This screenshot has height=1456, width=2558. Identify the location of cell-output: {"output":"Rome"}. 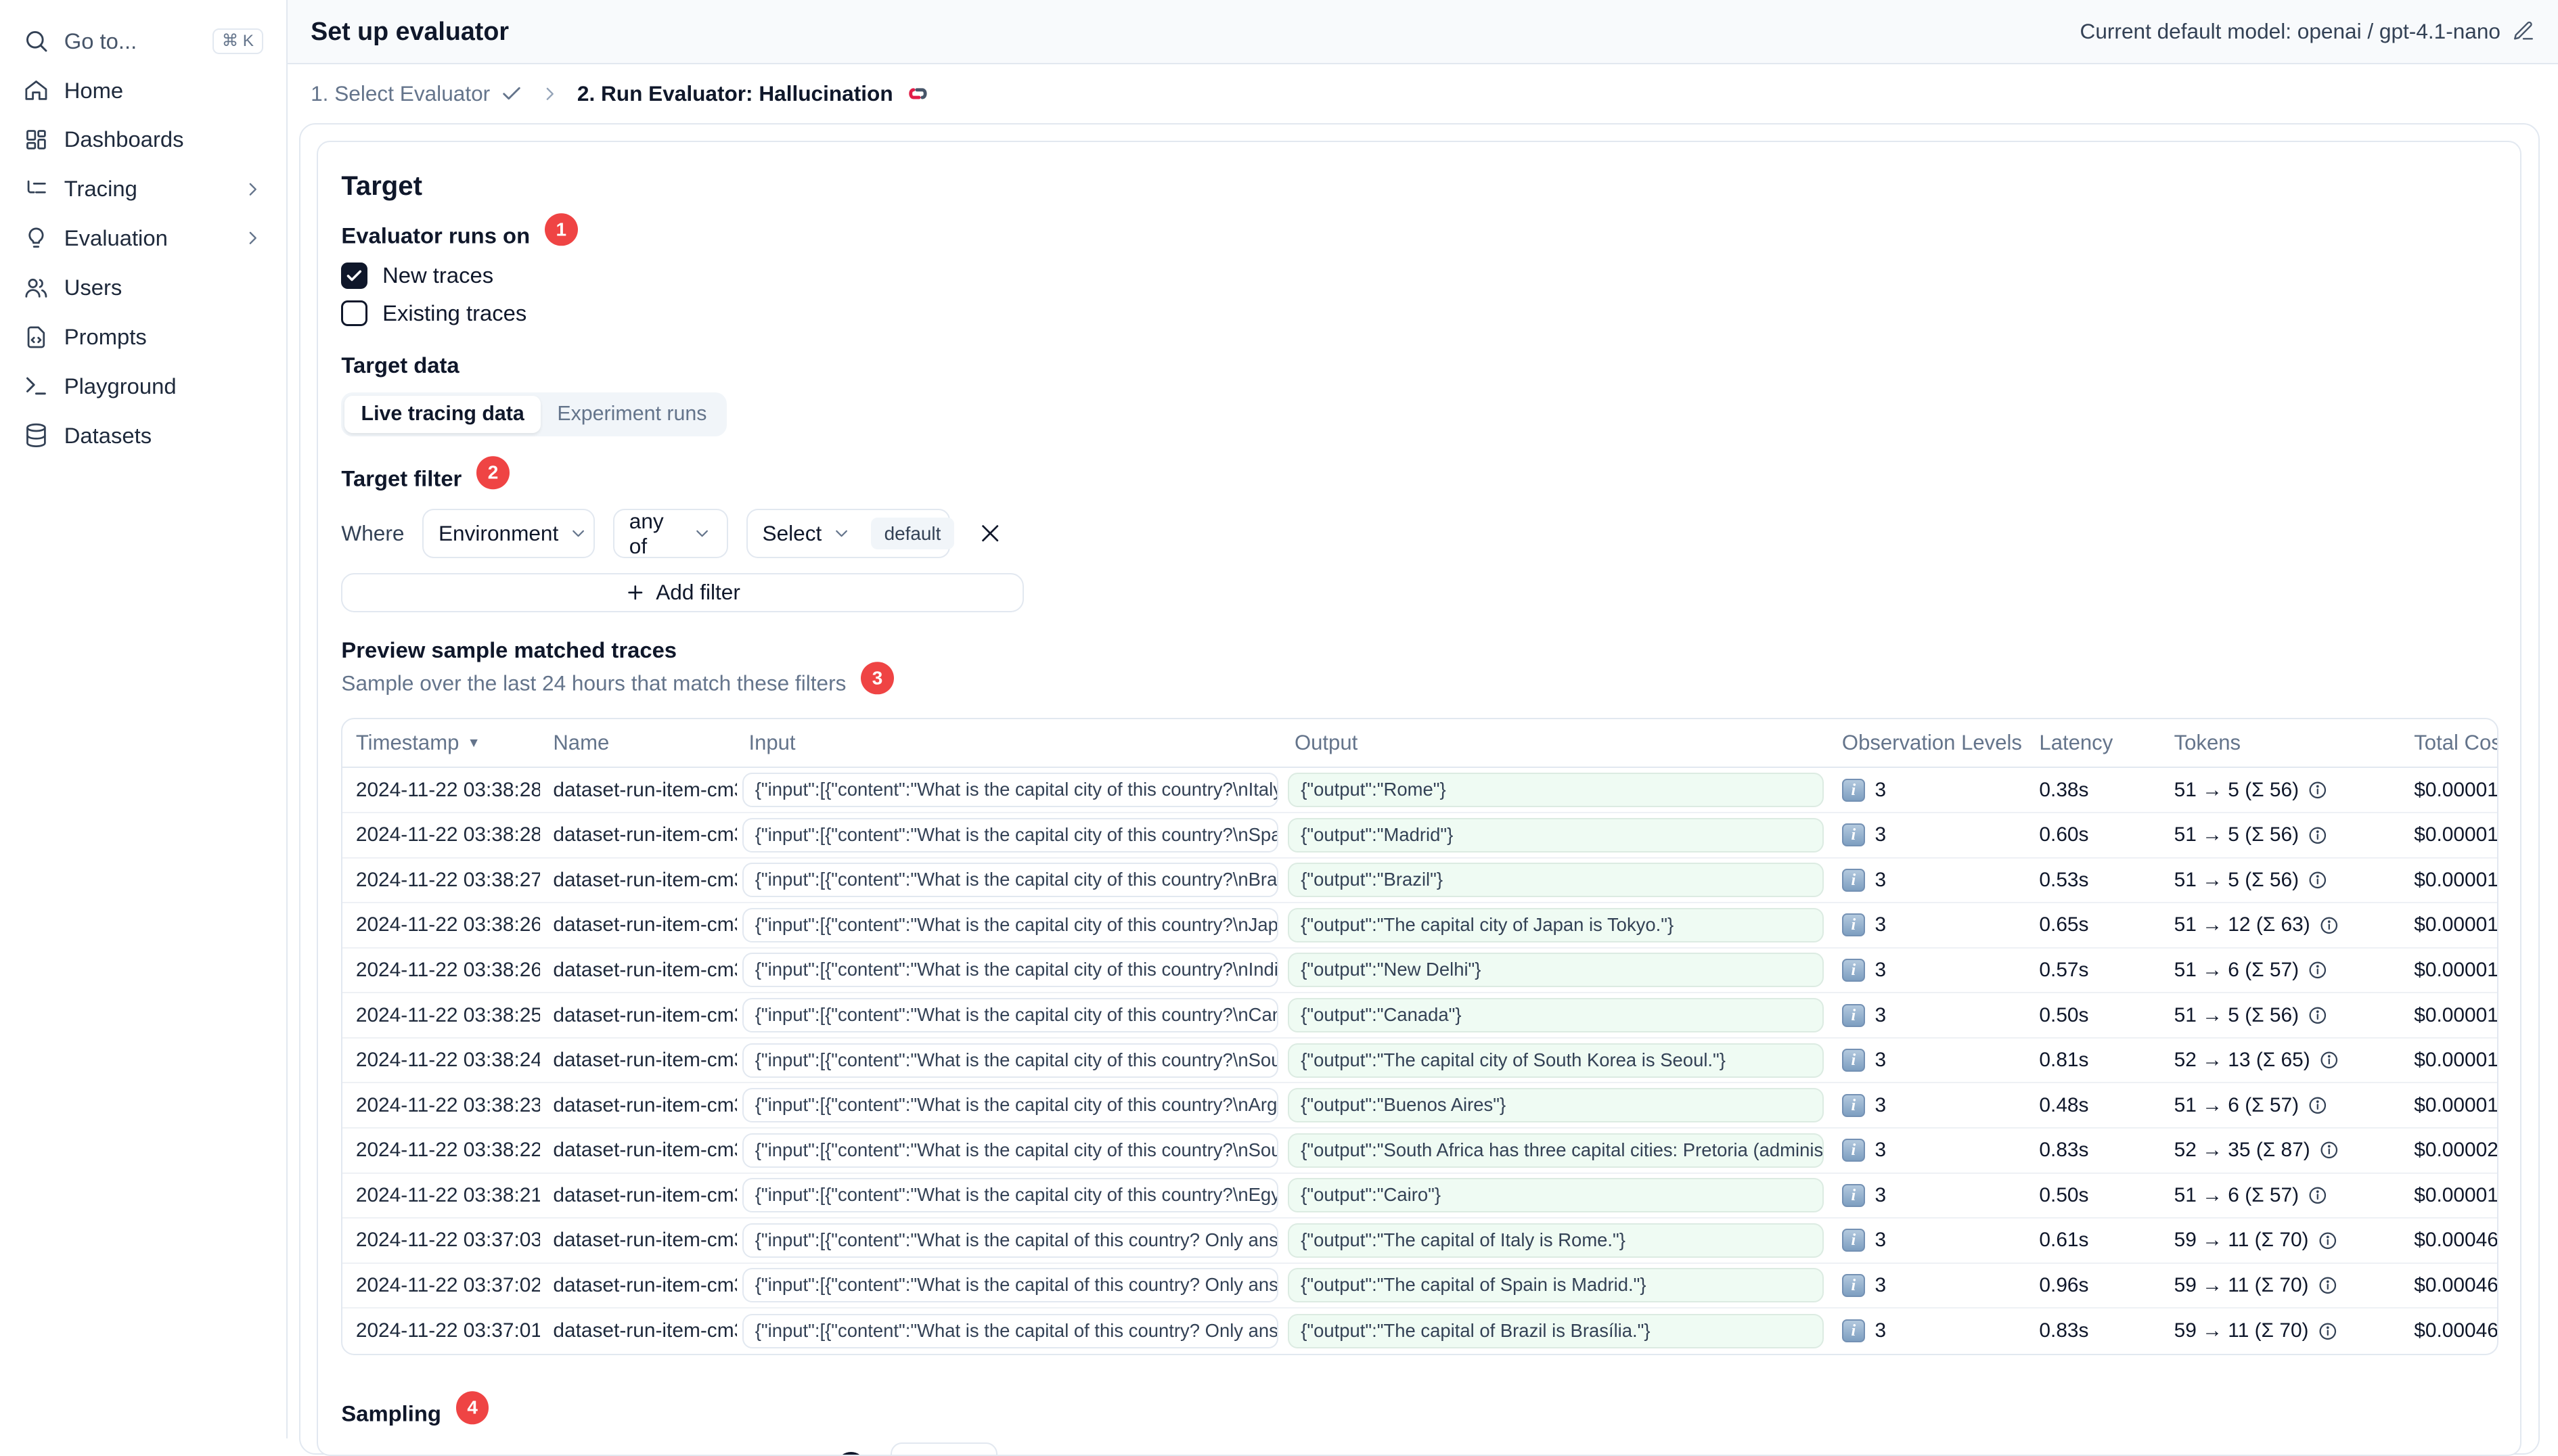
(1556, 790).